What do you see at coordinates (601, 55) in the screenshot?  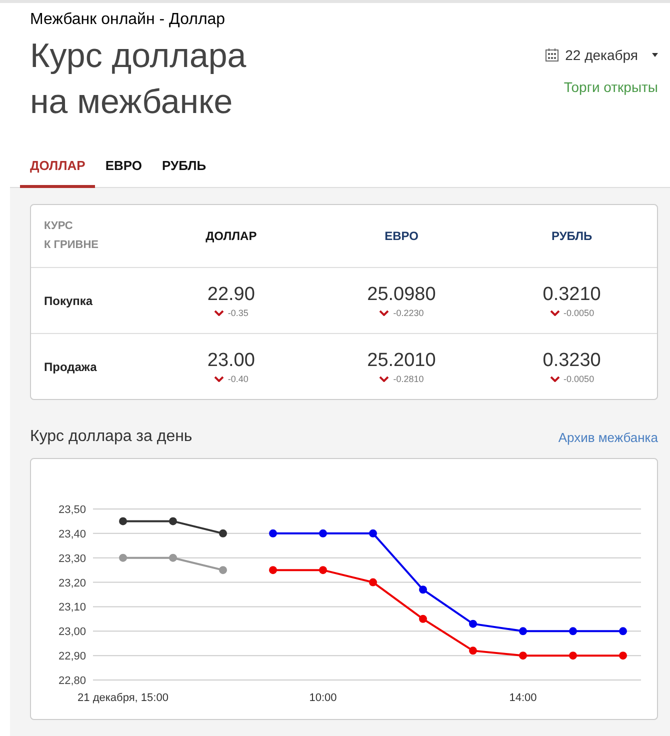 I see `date-picker: 22 декабря` at bounding box center [601, 55].